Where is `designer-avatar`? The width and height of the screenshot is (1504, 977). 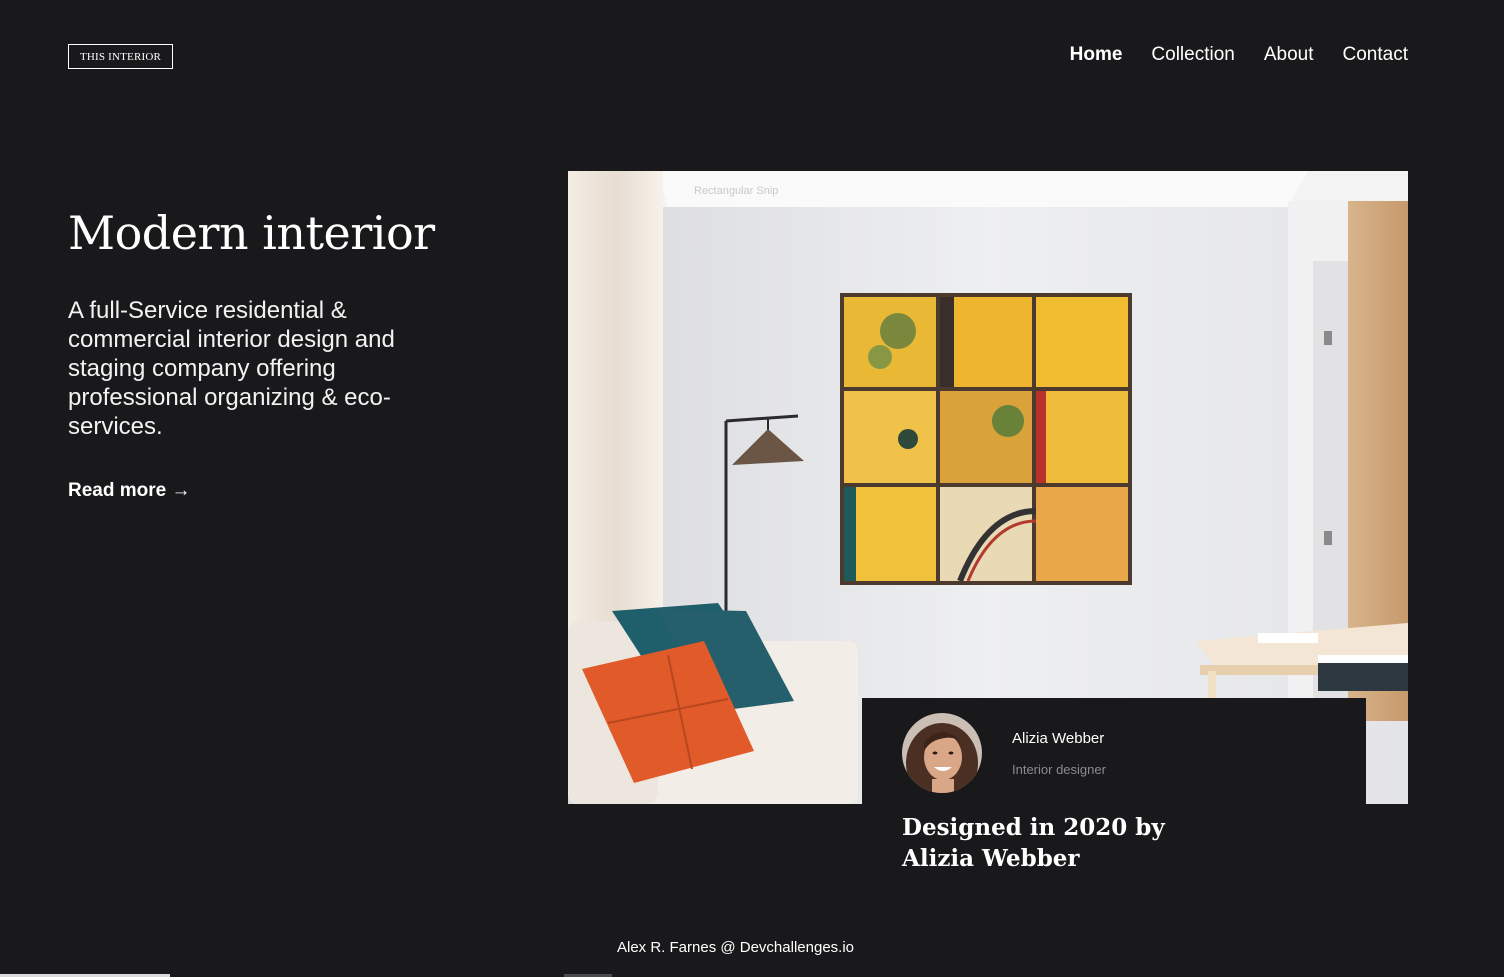 designer-avatar is located at coordinates (942, 753).